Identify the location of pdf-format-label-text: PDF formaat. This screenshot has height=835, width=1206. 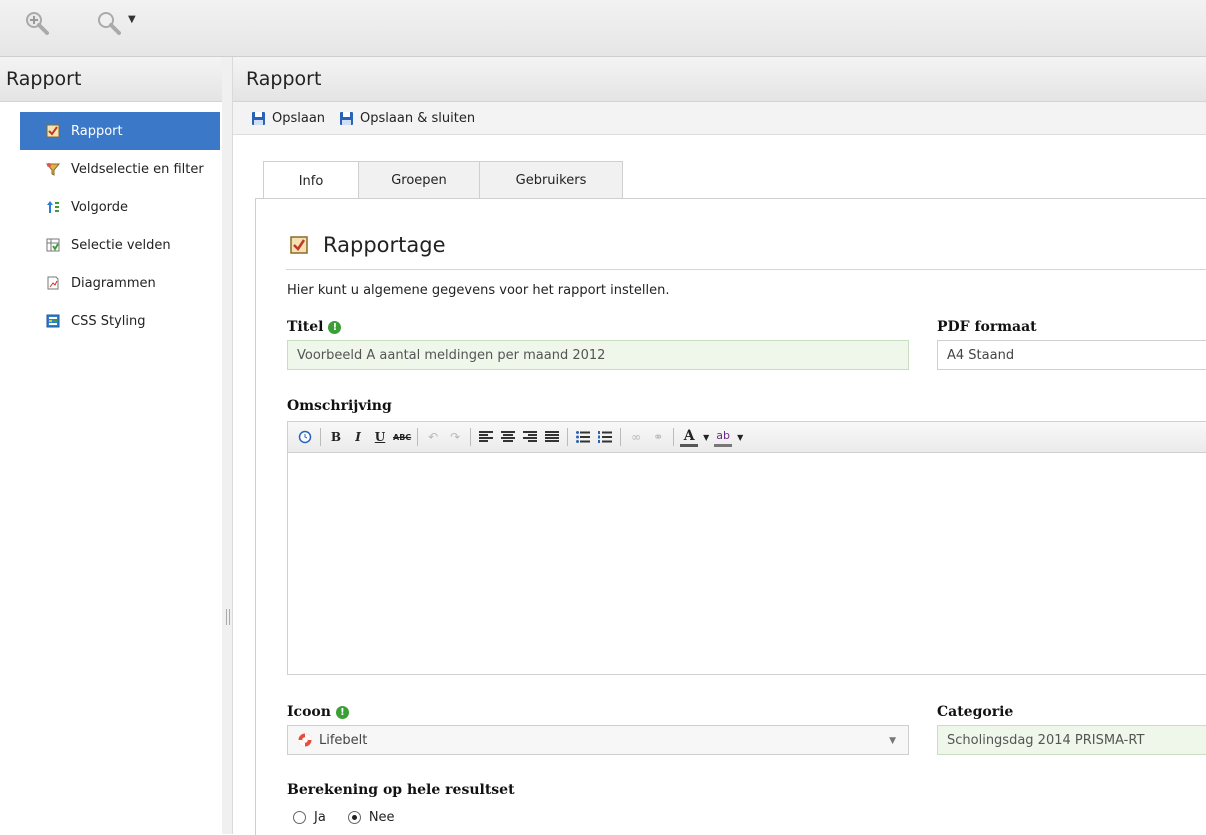
(987, 327).